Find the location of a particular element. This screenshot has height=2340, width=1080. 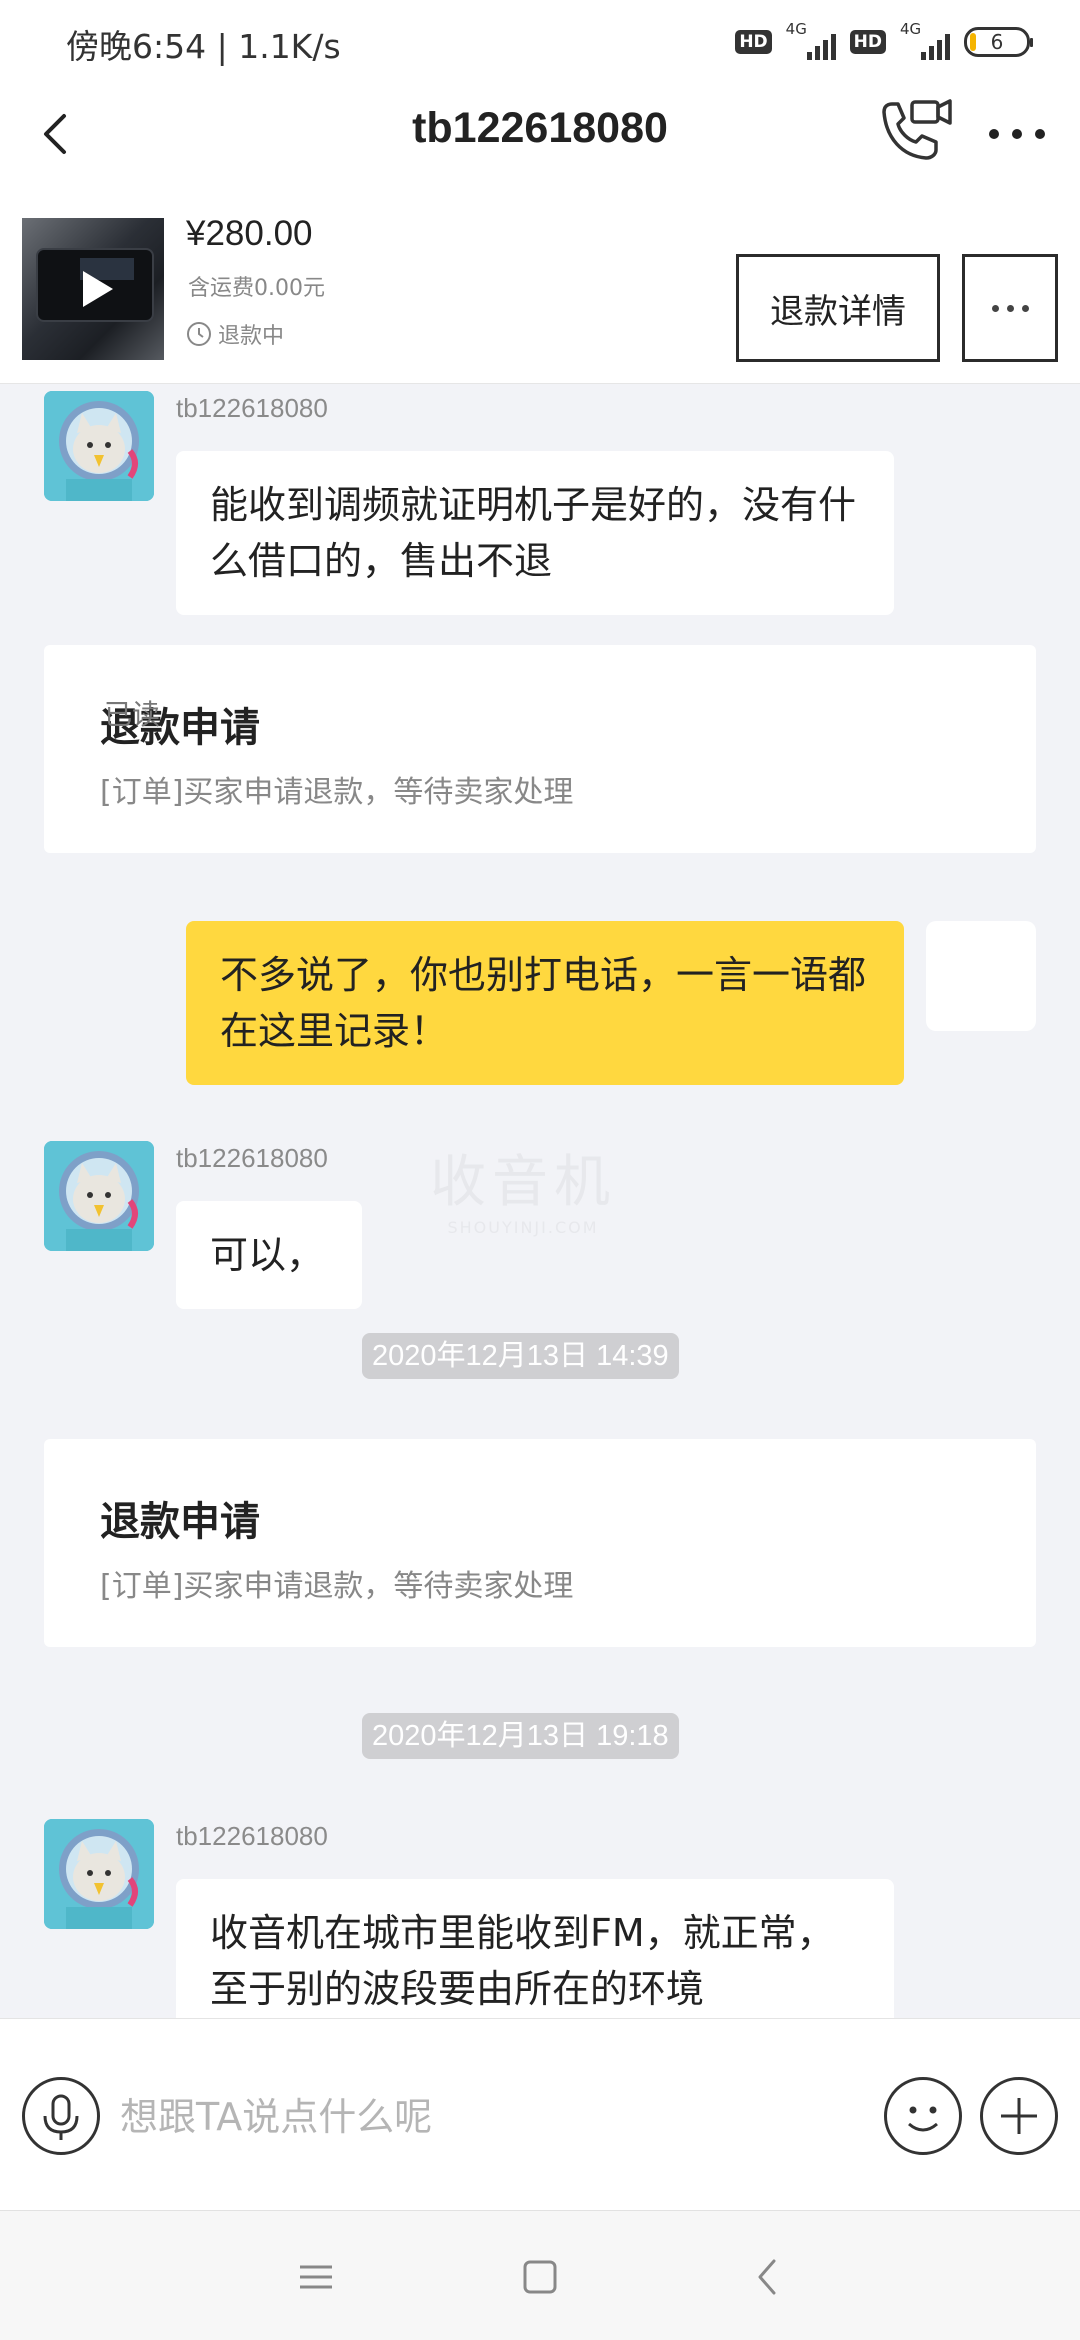

more-actions-button is located at coordinates (1019, 2116).